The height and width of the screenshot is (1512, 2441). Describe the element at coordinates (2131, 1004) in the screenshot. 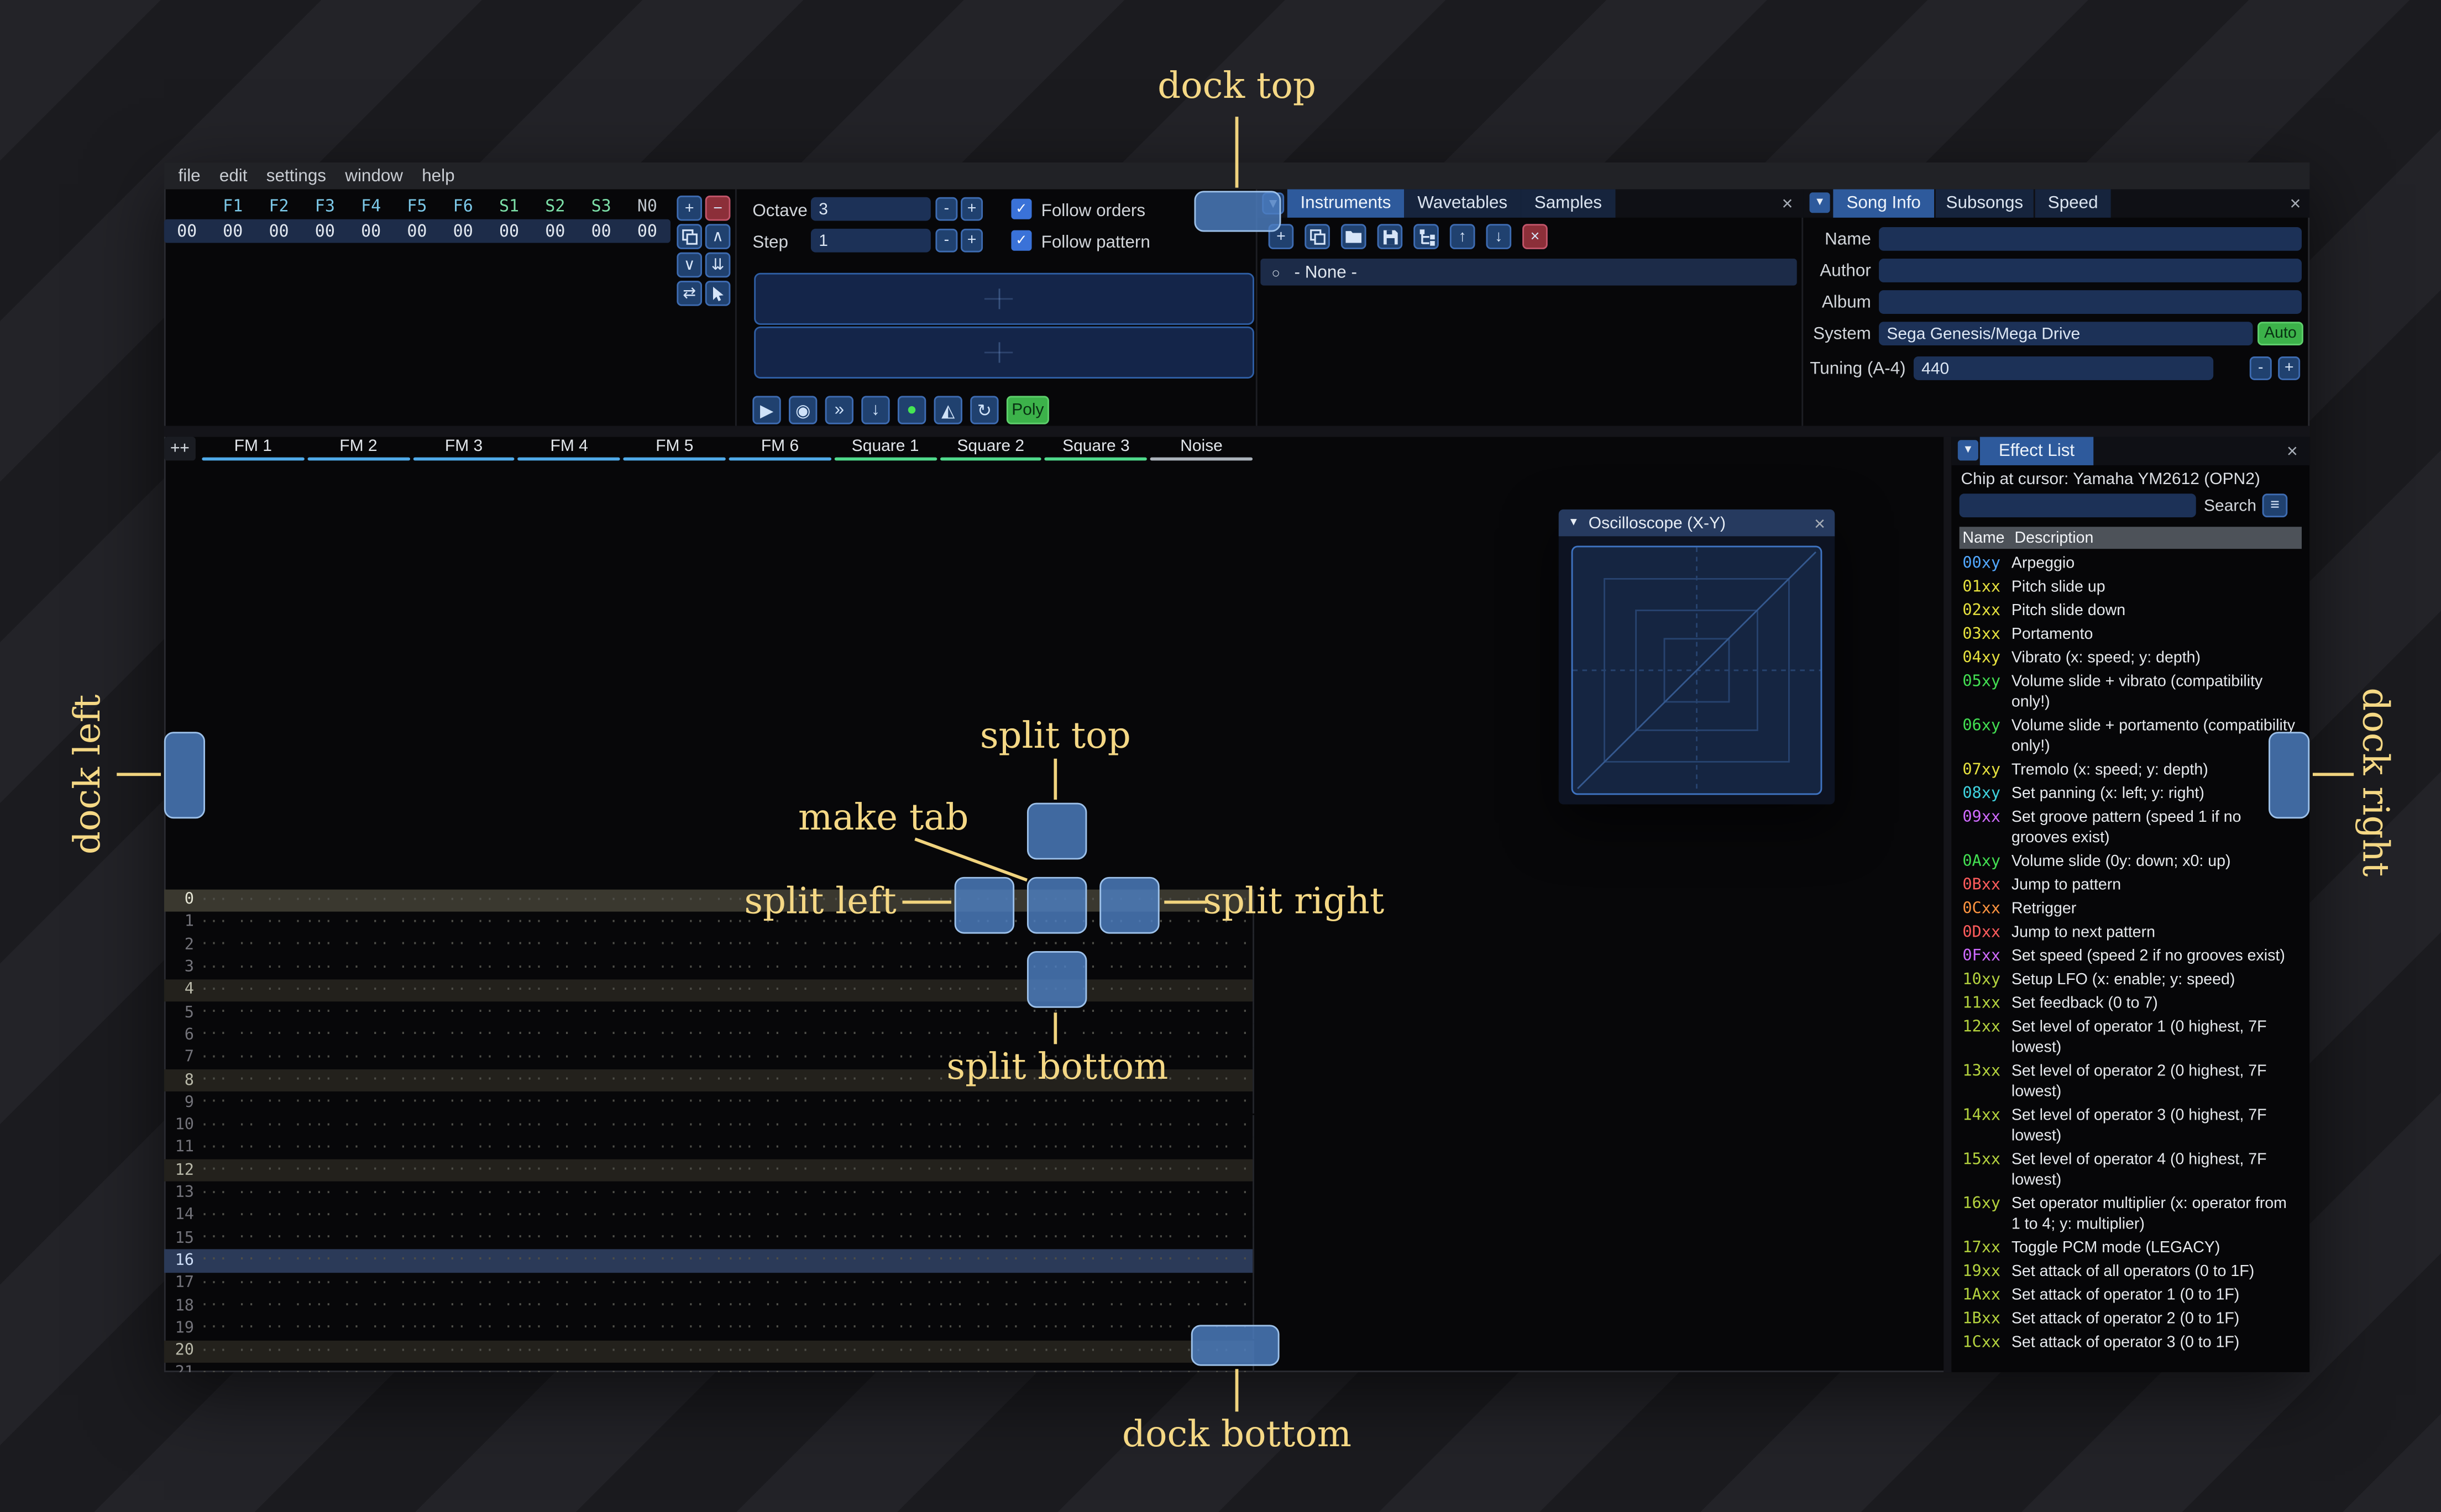

I see `effect-row: 11xx Set feedback (0 to 7)` at that location.